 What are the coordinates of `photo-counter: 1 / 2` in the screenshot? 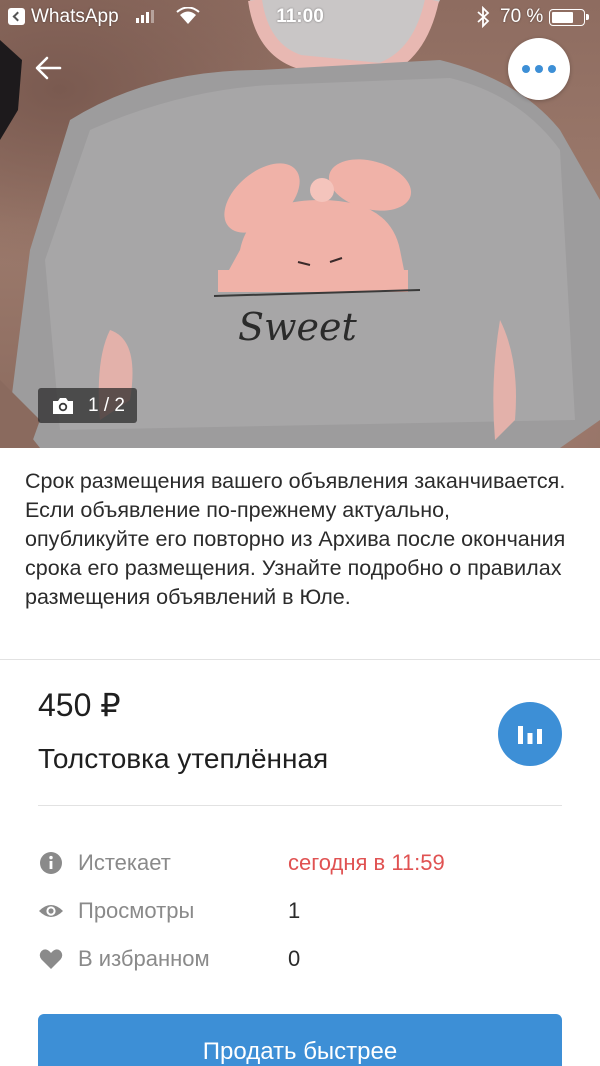 It's located at (87, 405).